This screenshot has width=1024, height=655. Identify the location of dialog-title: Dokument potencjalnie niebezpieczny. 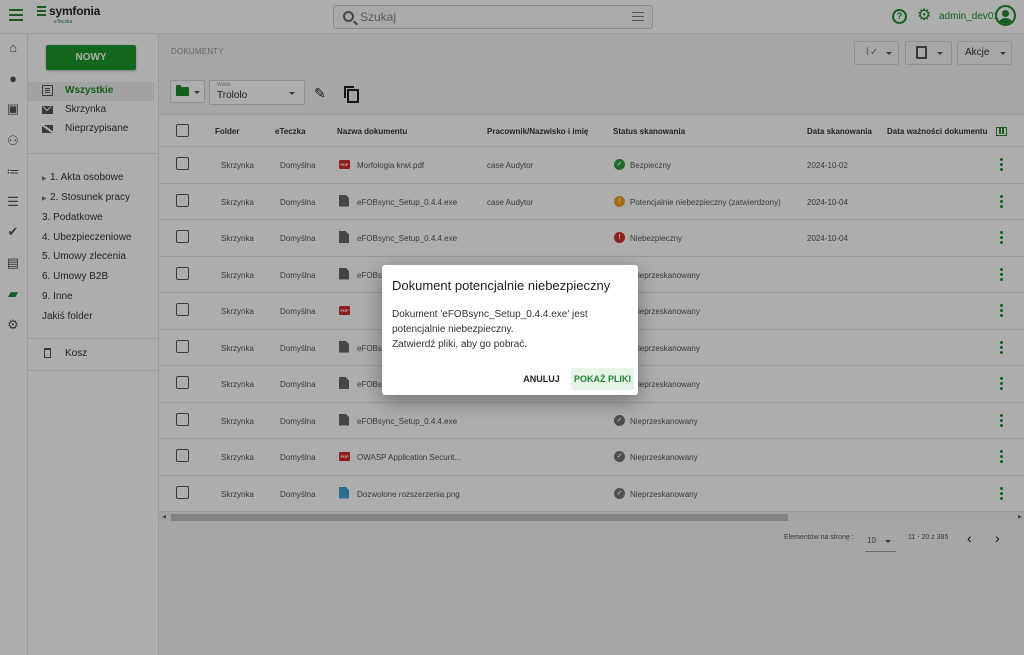
(501, 285).